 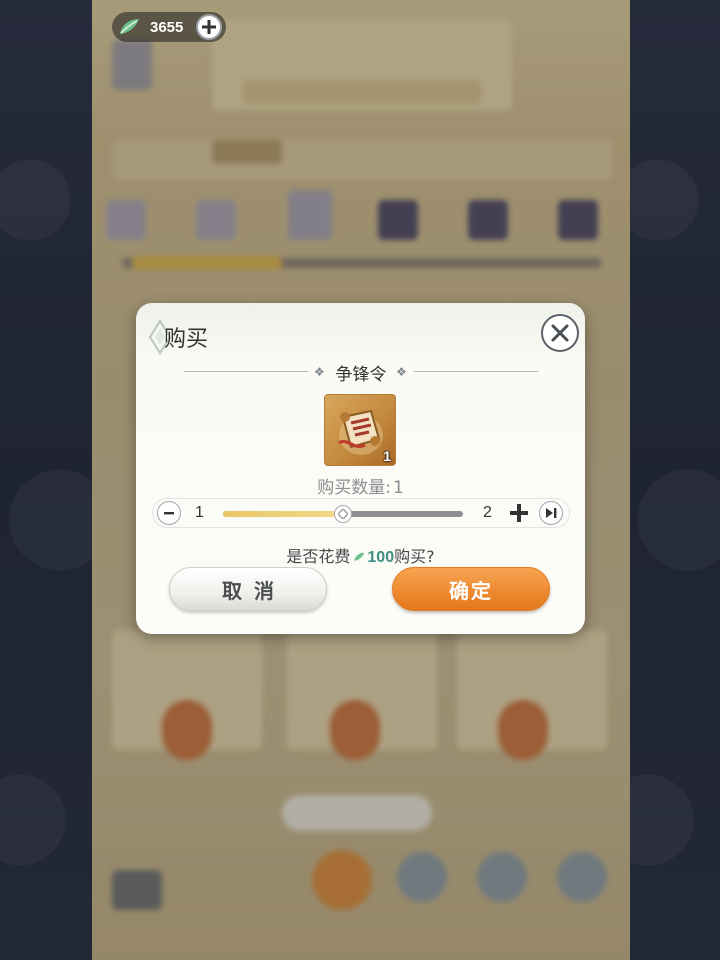 I want to click on max-quantity-button, so click(x=551, y=513).